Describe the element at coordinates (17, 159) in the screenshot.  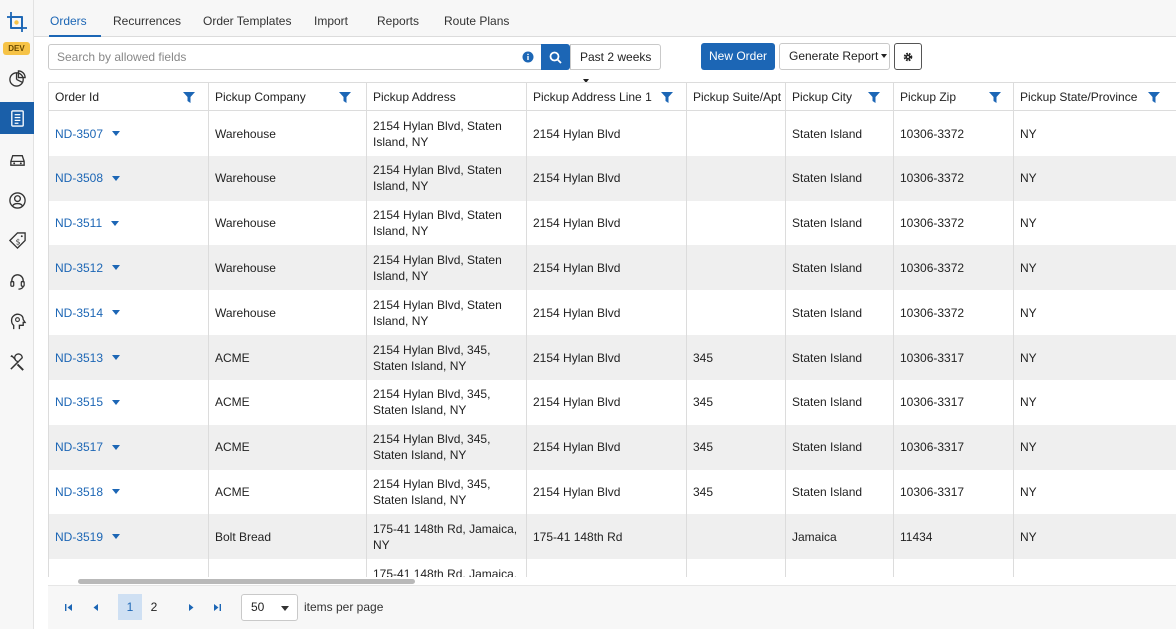
I see `sidebar-item-vehicles` at that location.